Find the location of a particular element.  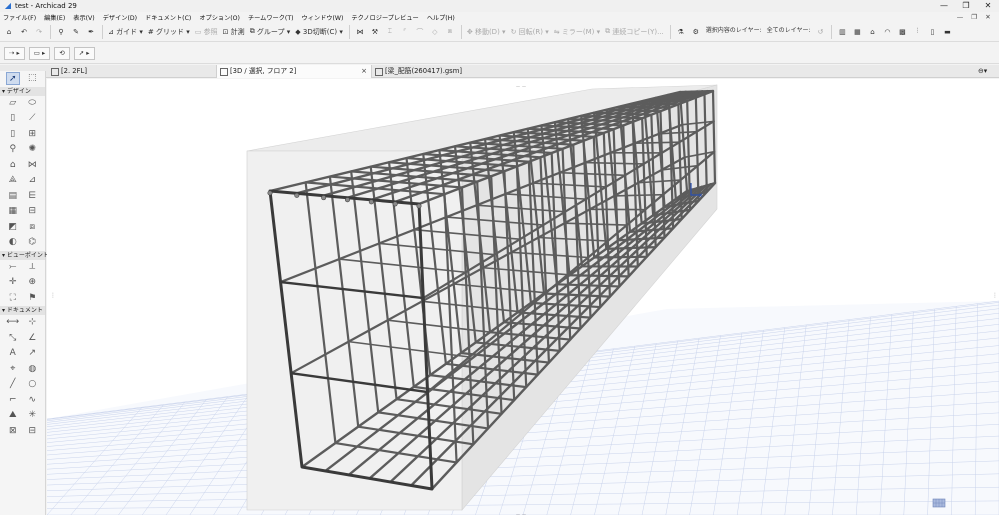

mesh-tool-icon: ▦ is located at coordinates (13, 211).